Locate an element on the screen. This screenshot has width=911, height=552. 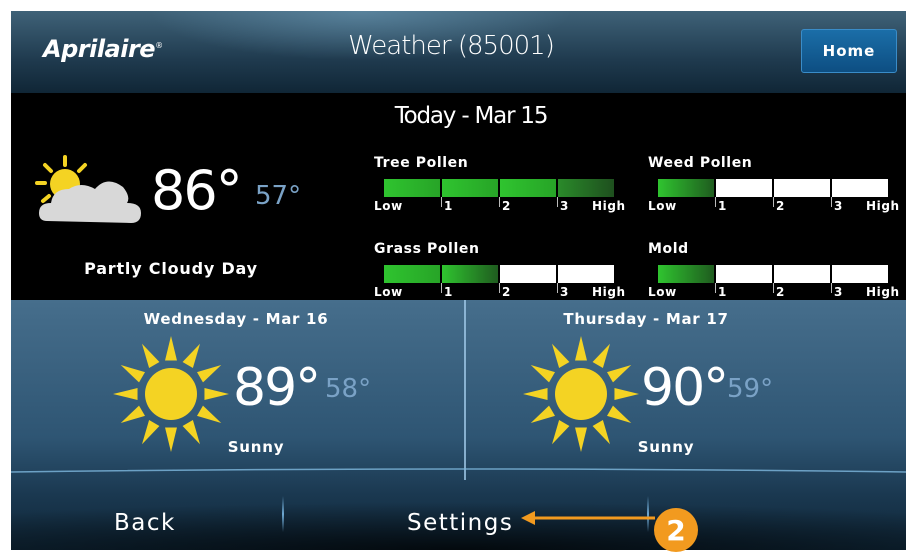
today-high-temp: 86° is located at coordinates (197, 190).